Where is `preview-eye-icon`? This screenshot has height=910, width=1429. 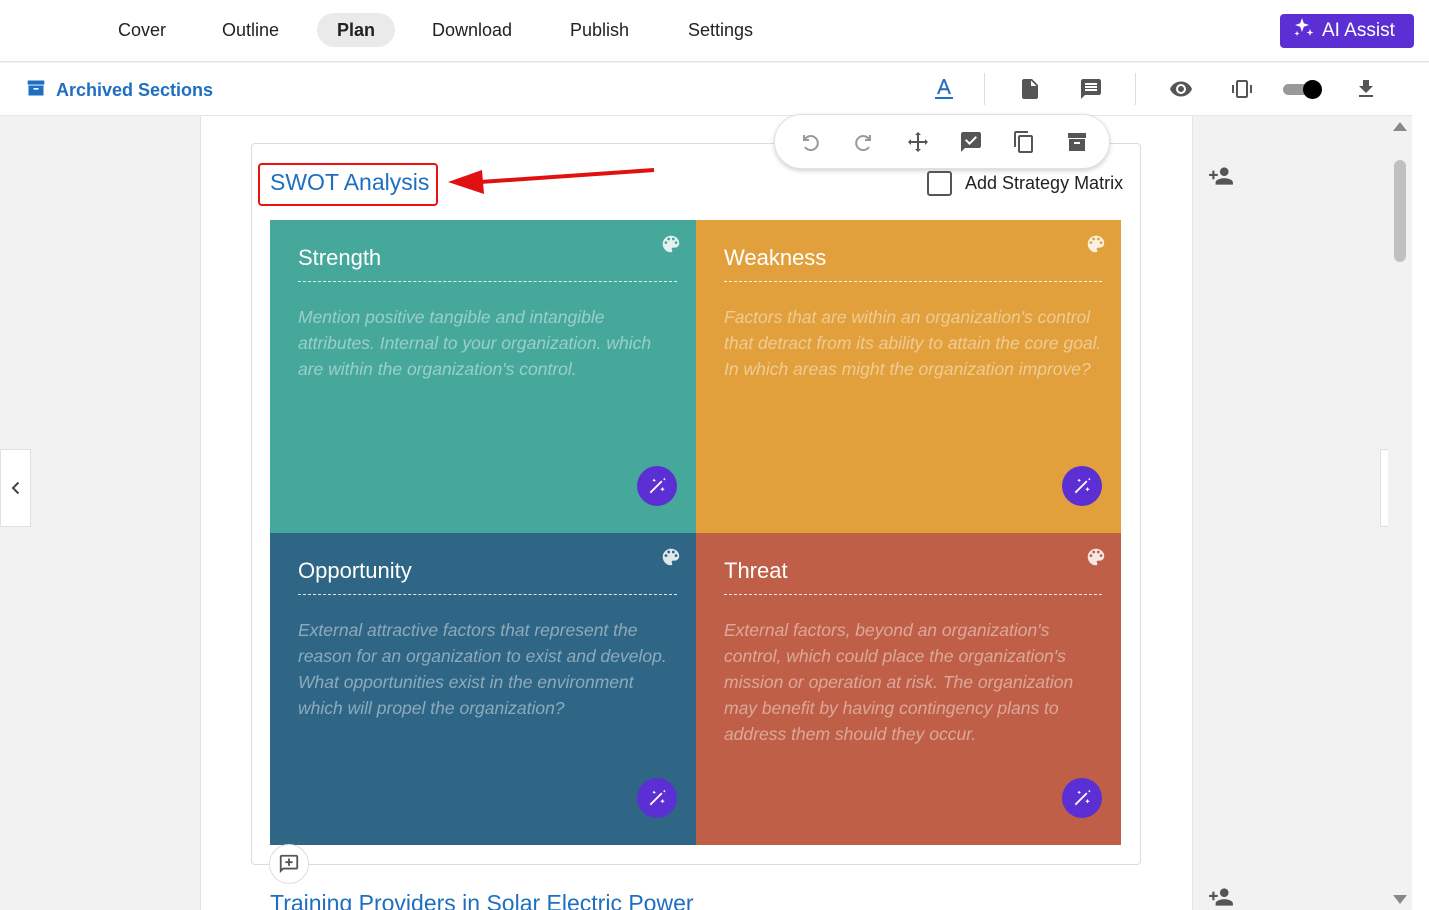
preview-eye-icon is located at coordinates (1181, 89).